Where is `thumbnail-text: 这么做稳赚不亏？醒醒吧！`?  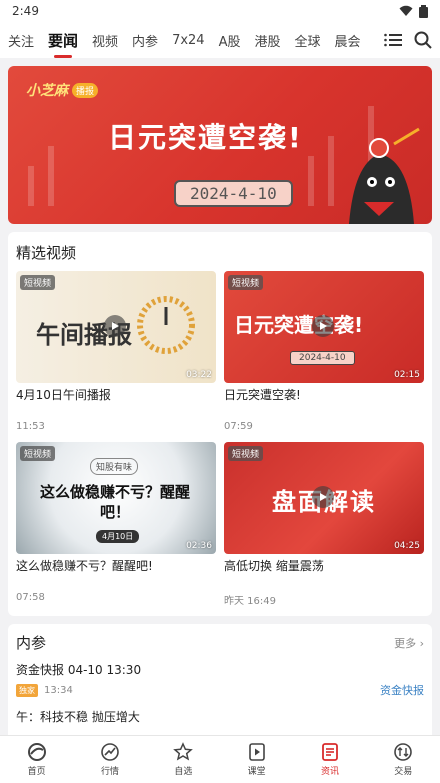
thumbnail-text: 这么做稳赚不亏？醒醒吧！ is located at coordinates (115, 502).